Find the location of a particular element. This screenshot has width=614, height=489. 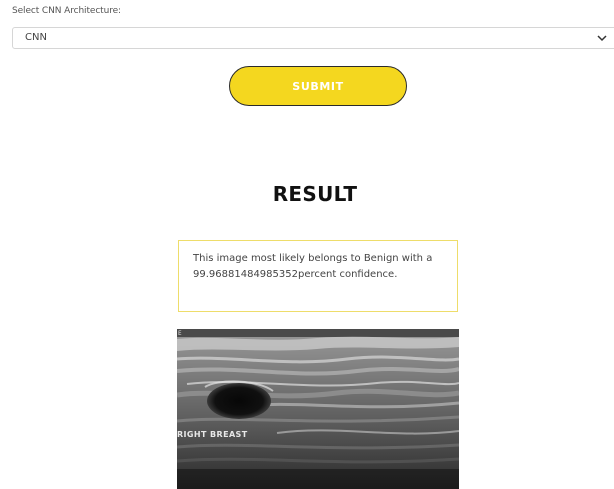

architecture-select: CNN is located at coordinates (313, 38).